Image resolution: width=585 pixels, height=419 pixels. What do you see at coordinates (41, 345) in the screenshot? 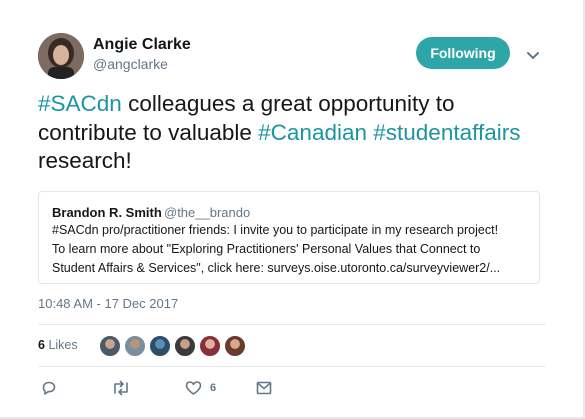
I see `likes-count: 6` at bounding box center [41, 345].